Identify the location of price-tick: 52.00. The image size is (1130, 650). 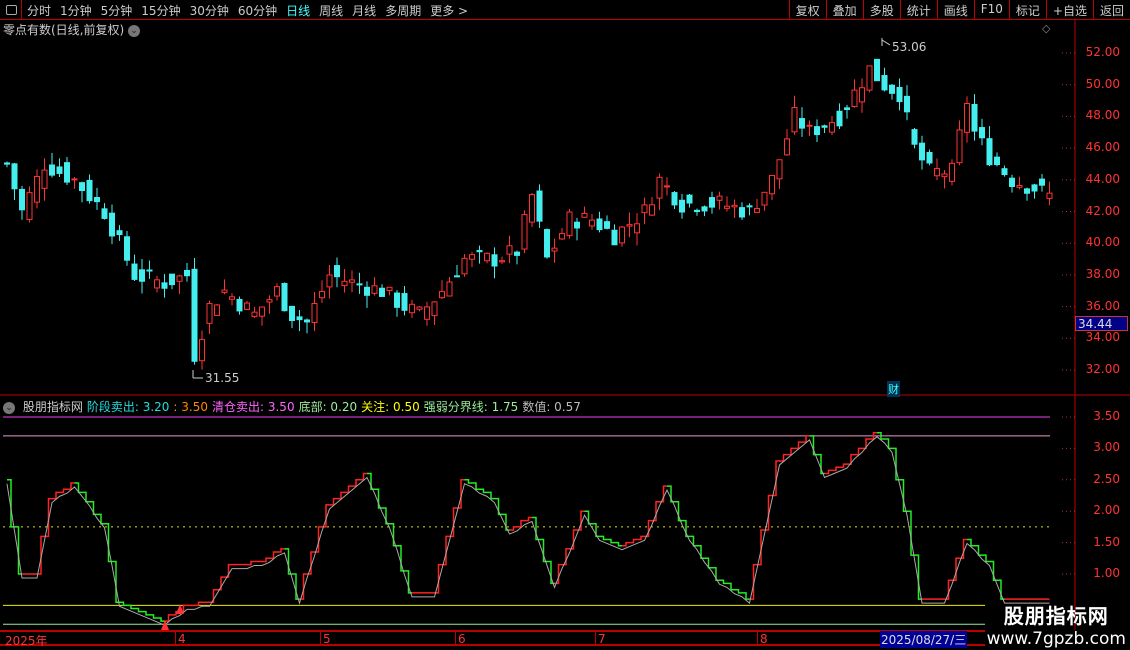
(1102, 52).